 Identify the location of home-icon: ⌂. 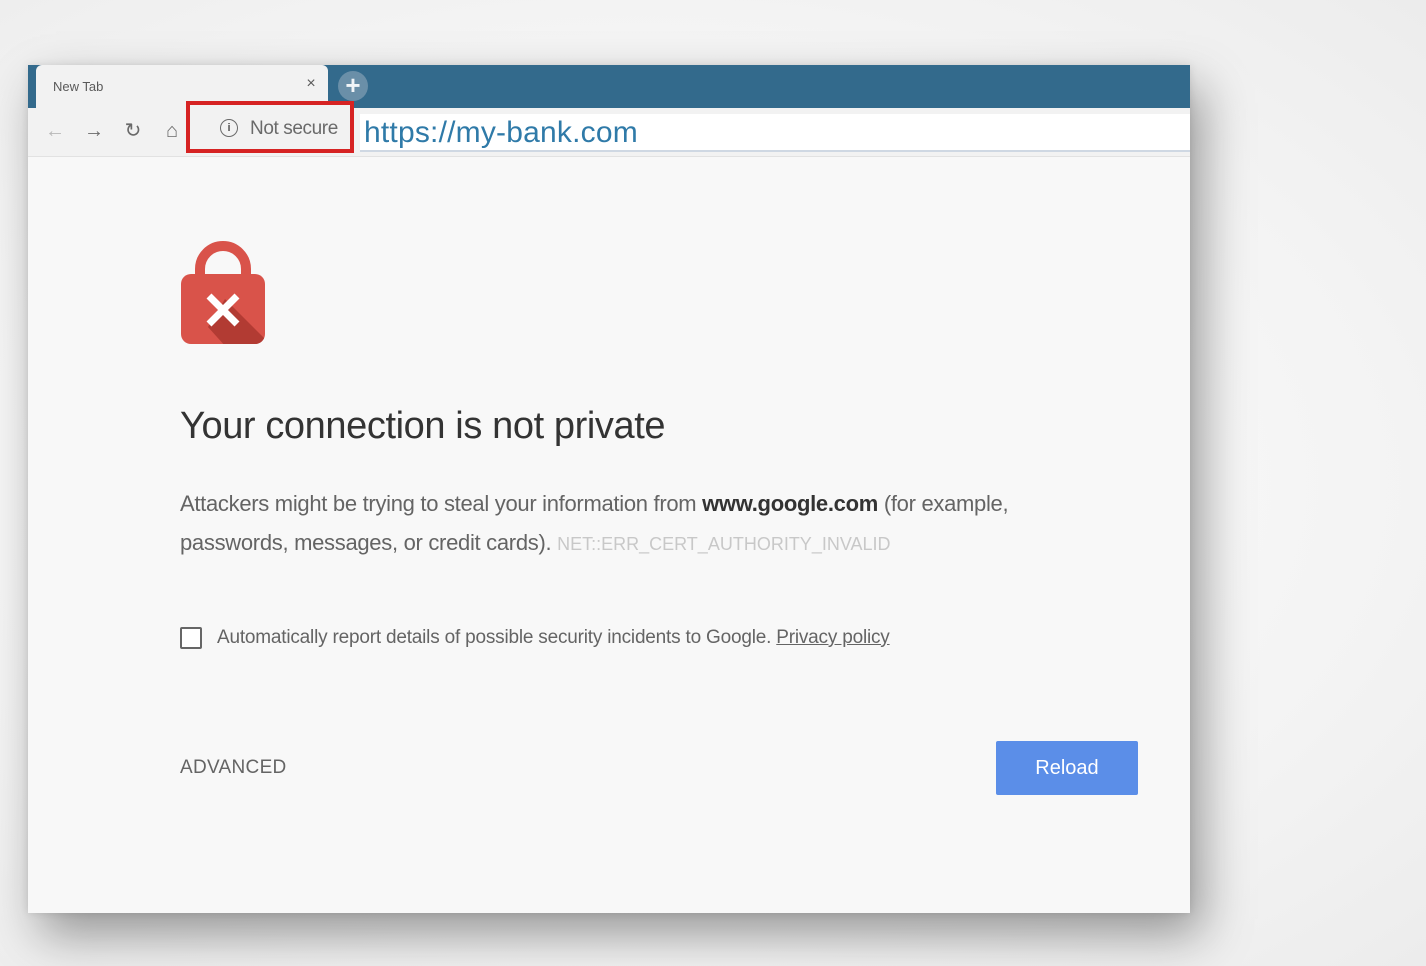
(172, 131).